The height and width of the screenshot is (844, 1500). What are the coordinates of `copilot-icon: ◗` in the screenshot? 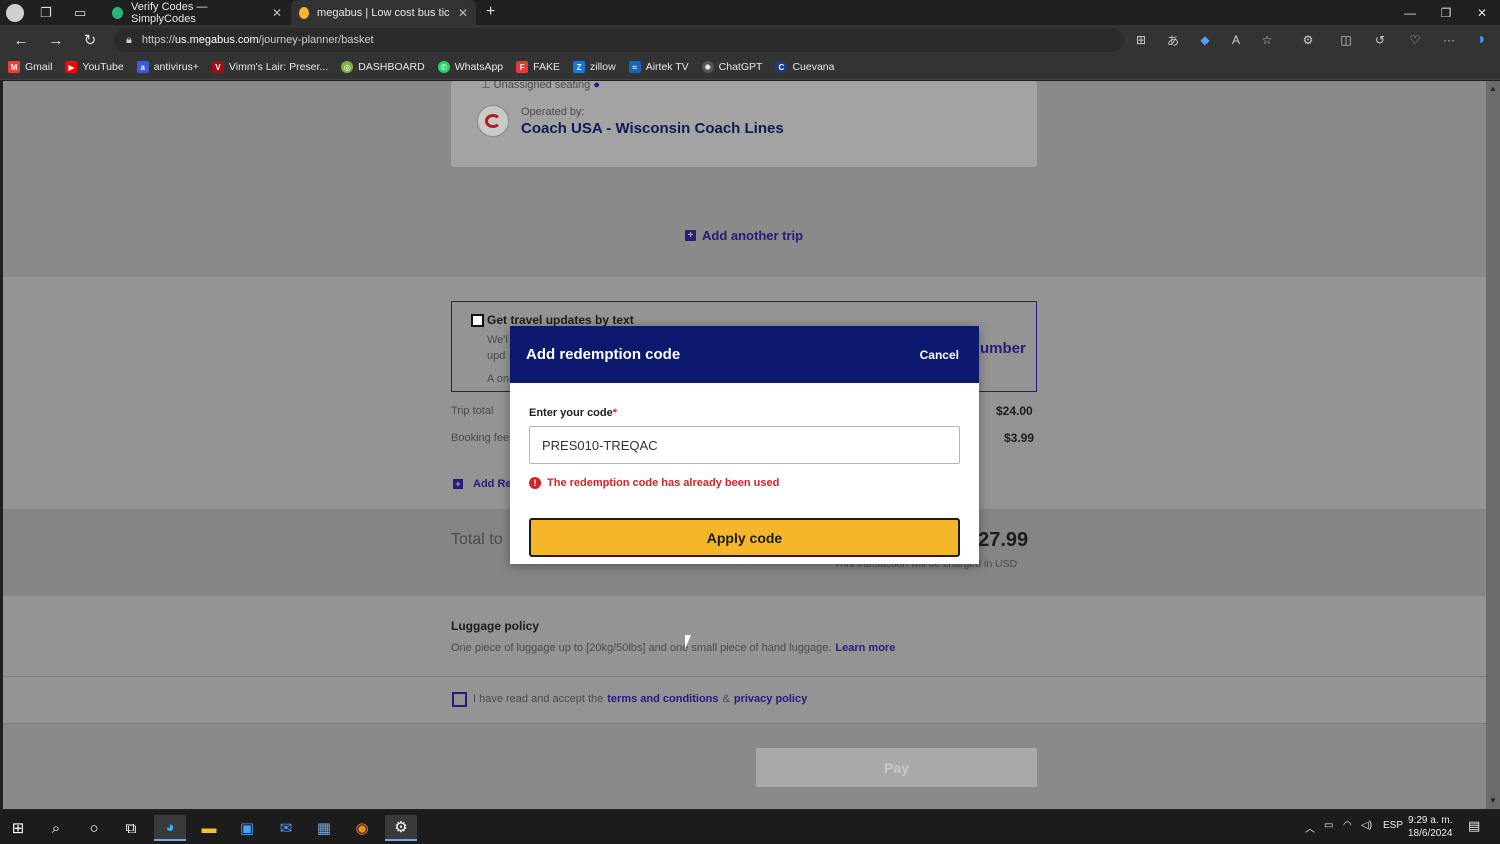 It's located at (1482, 40).